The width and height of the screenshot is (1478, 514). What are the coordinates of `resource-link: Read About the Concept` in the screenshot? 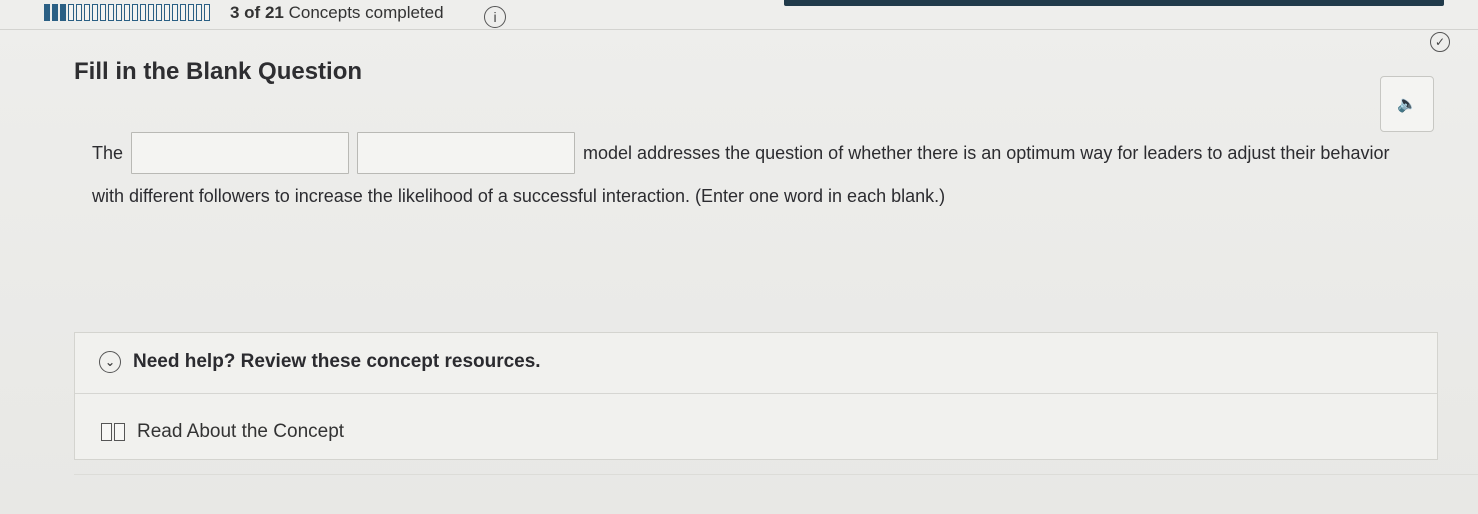 It's located at (222, 432).